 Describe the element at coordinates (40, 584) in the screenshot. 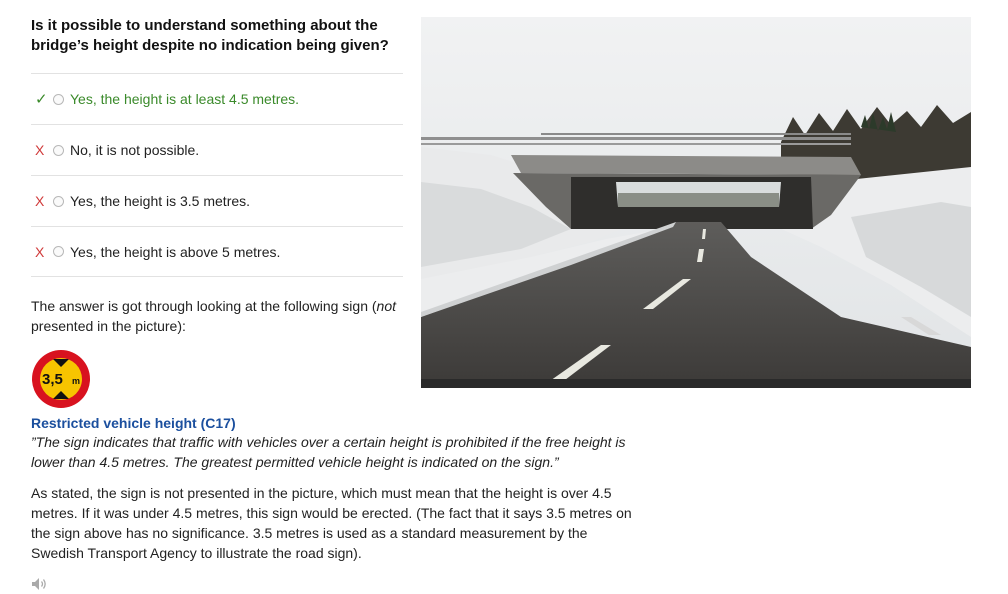

I see `speaker-icon` at that location.